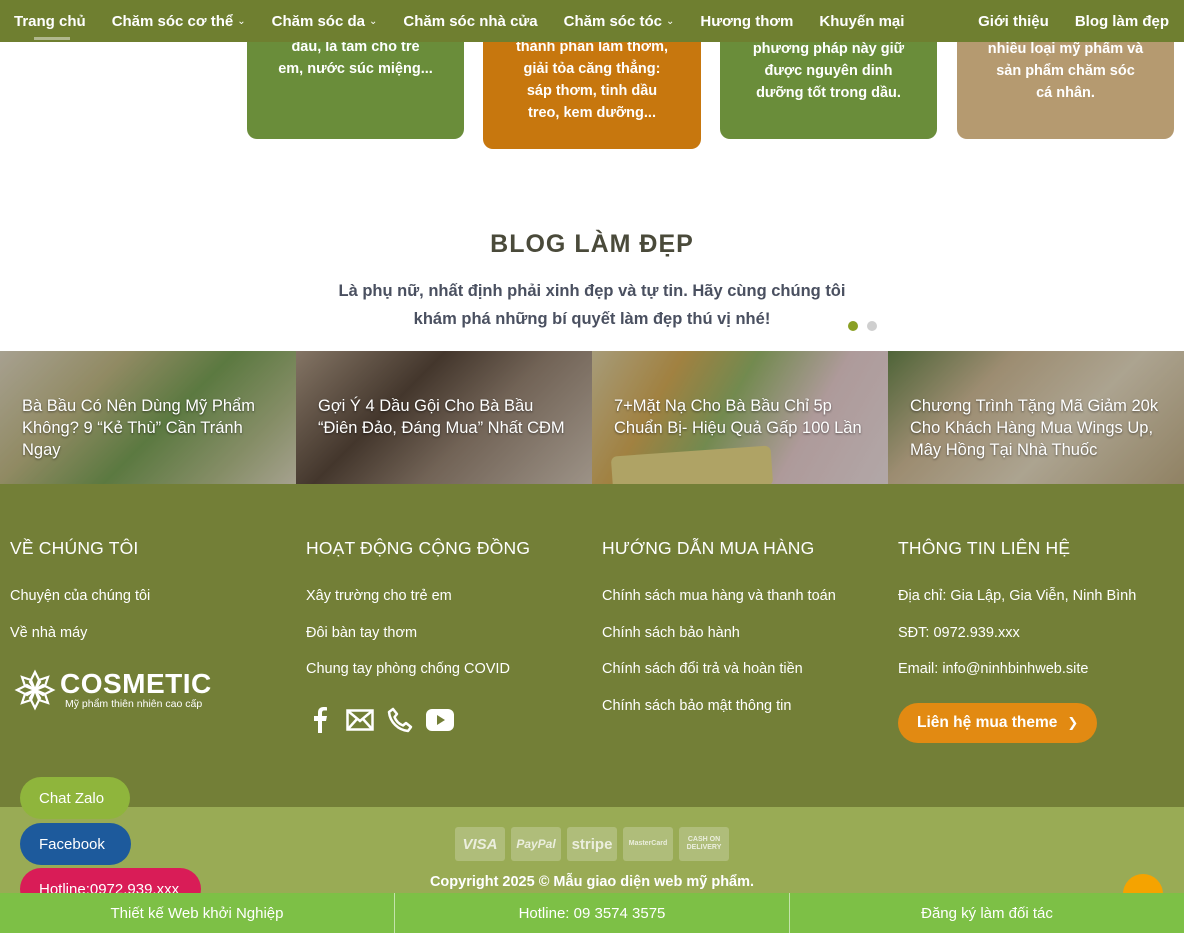 Image resolution: width=1184 pixels, height=933 pixels. I want to click on stripe-icon: stripe, so click(592, 844).